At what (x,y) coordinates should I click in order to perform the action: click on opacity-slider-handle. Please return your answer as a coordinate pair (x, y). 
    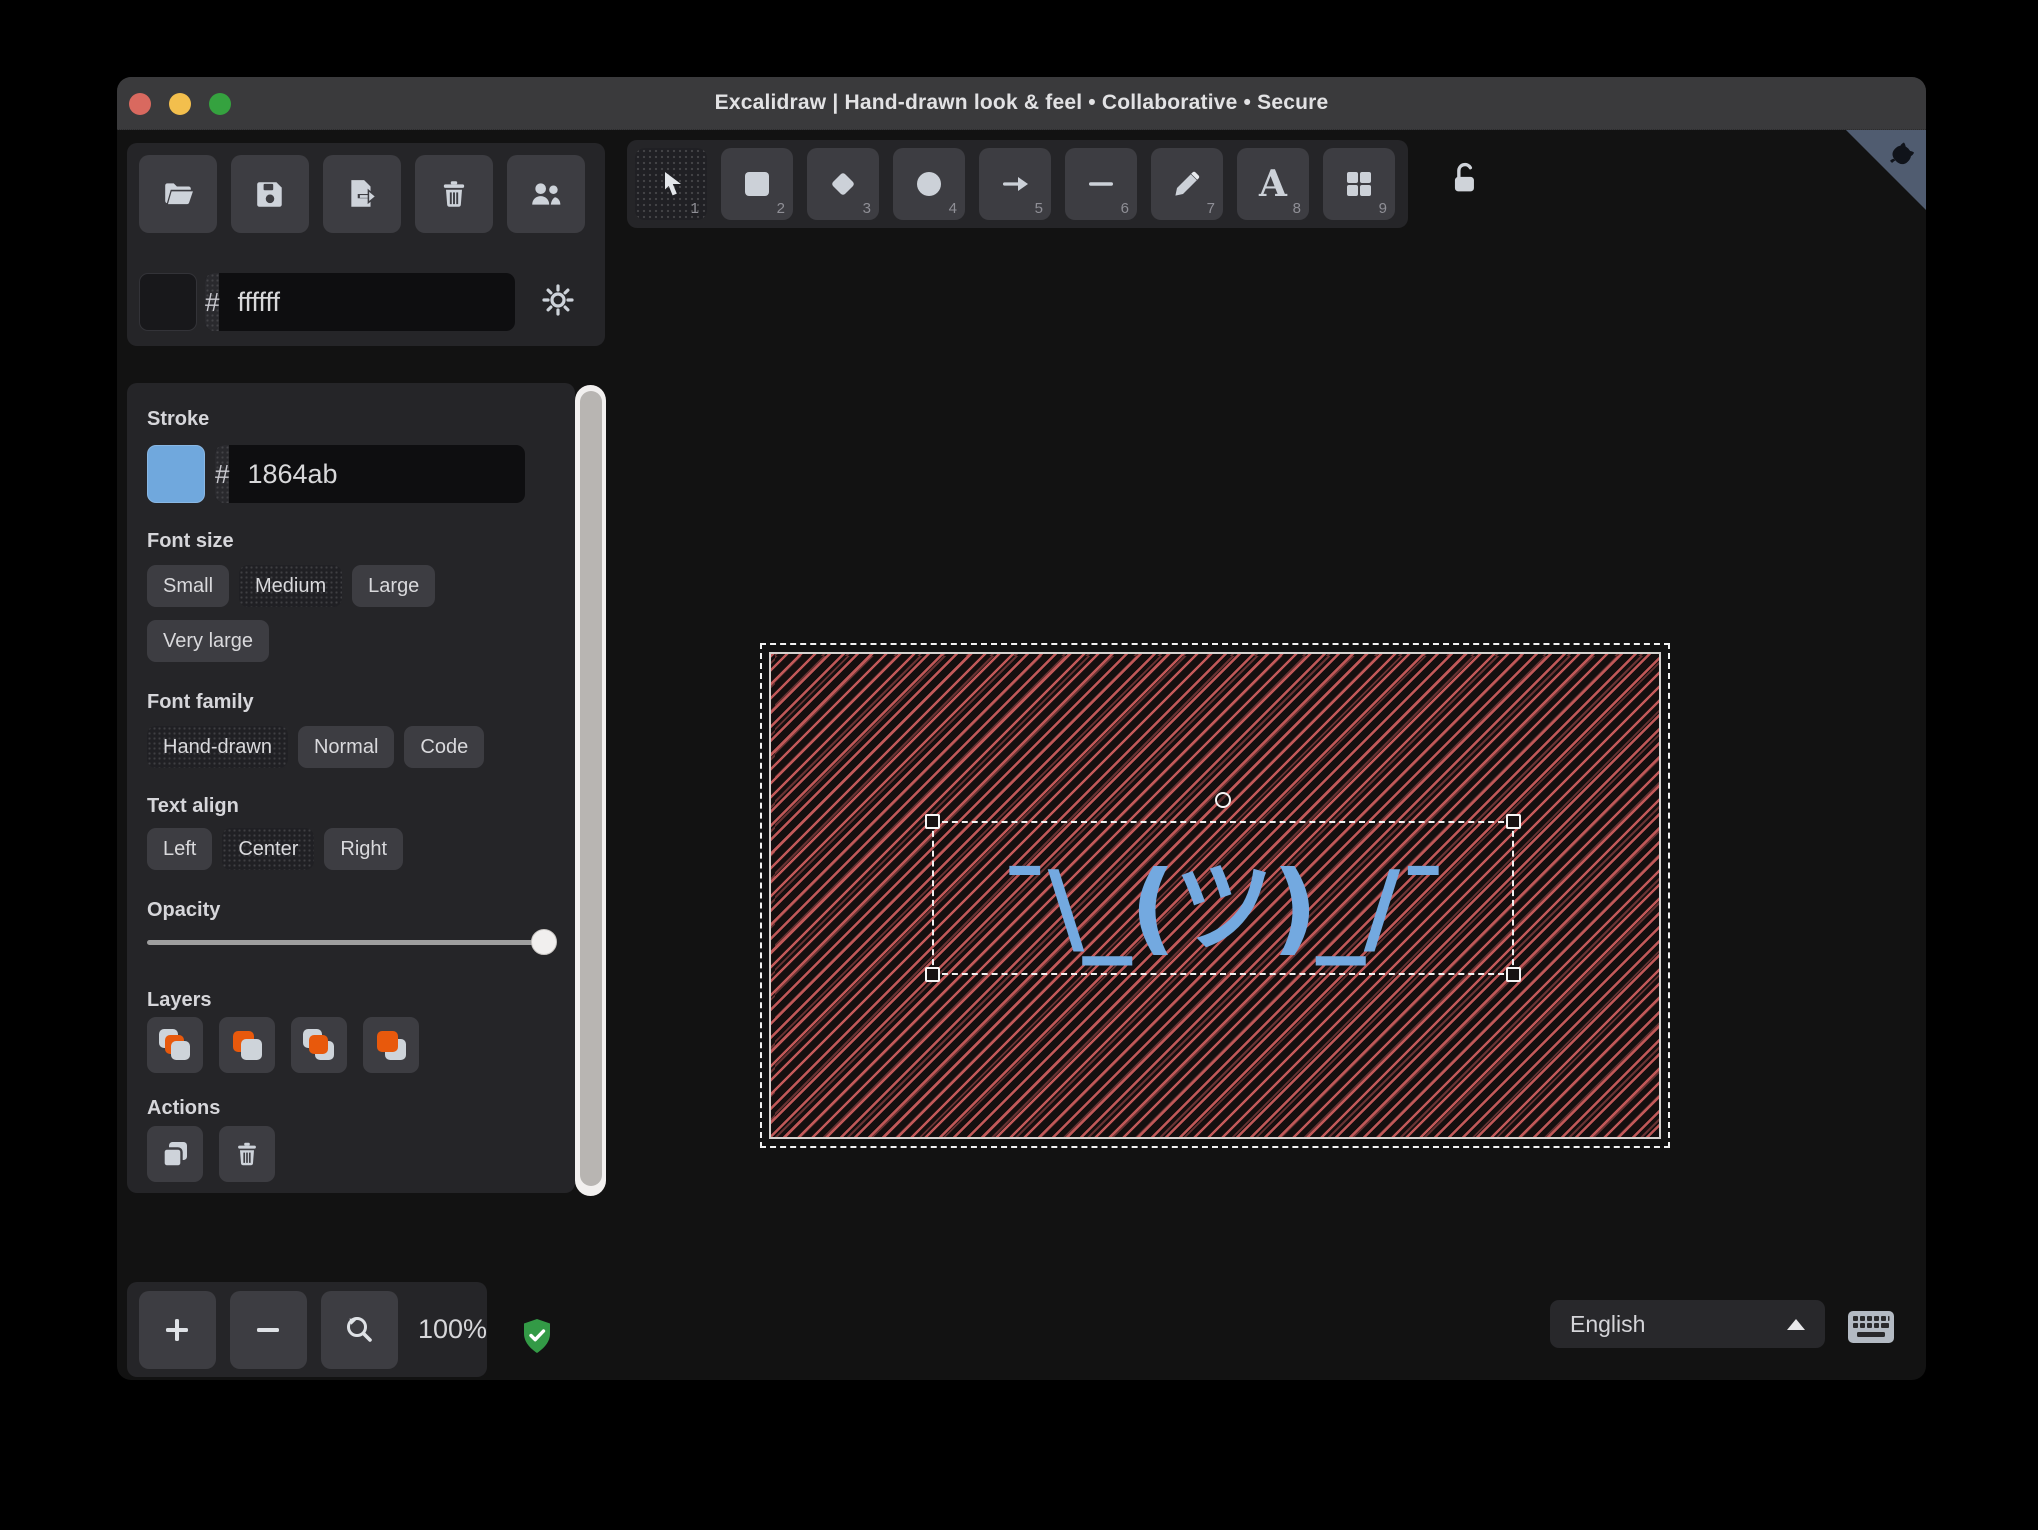
    Looking at the image, I should click on (544, 942).